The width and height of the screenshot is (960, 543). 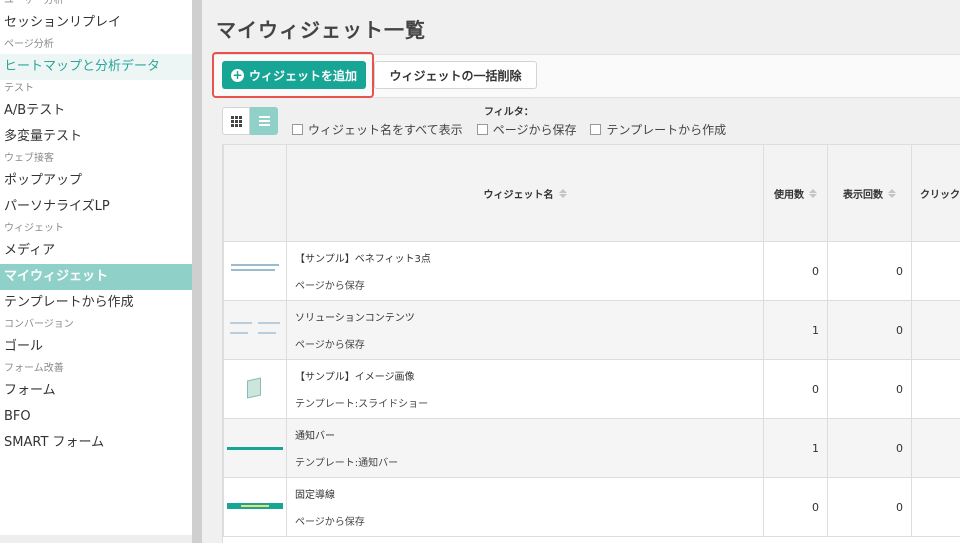 I want to click on header-views: 表示回数, so click(x=869, y=193).